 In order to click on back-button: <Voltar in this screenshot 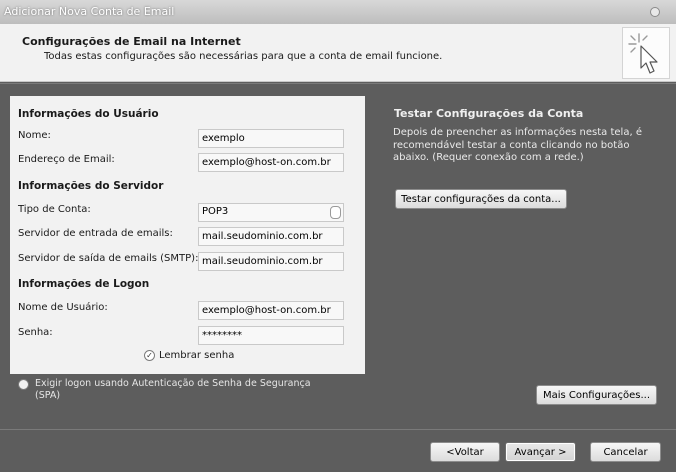, I will do `click(465, 452)`.